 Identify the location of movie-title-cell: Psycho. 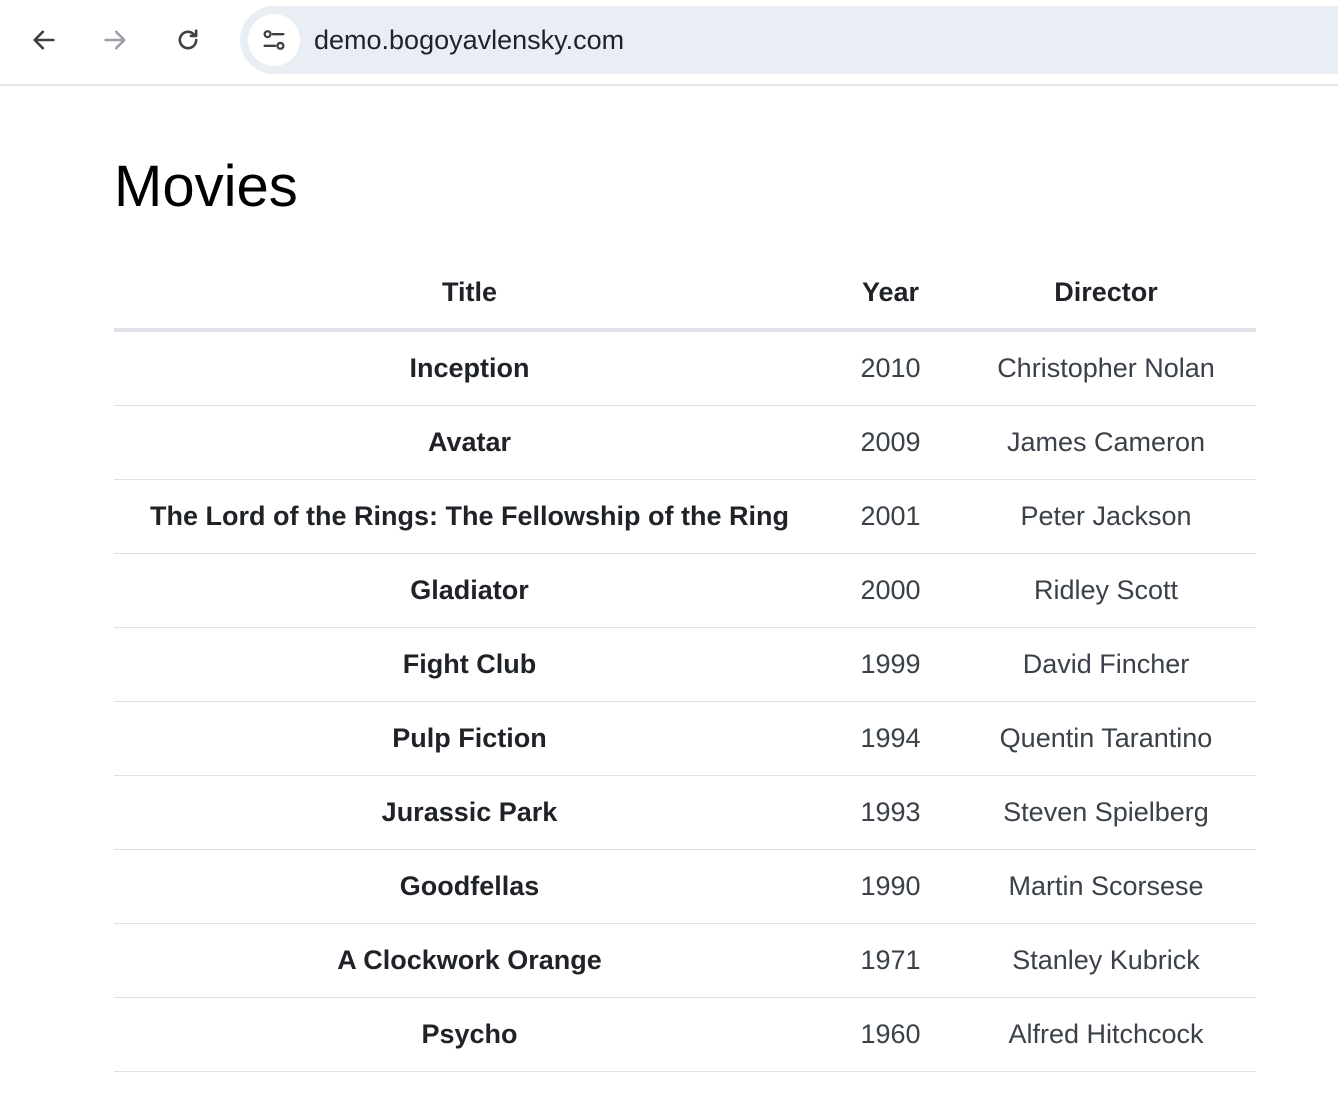
(469, 1034).